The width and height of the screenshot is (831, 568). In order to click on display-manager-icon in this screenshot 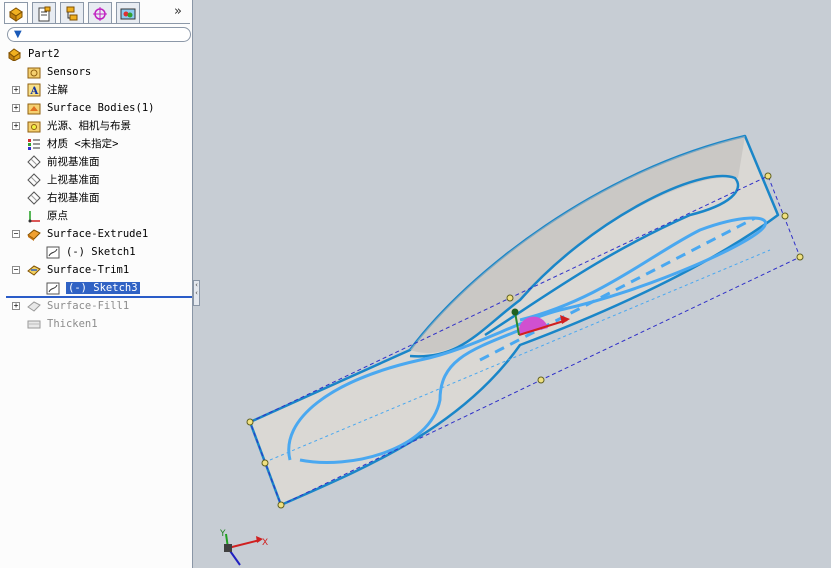, I will do `click(128, 13)`.